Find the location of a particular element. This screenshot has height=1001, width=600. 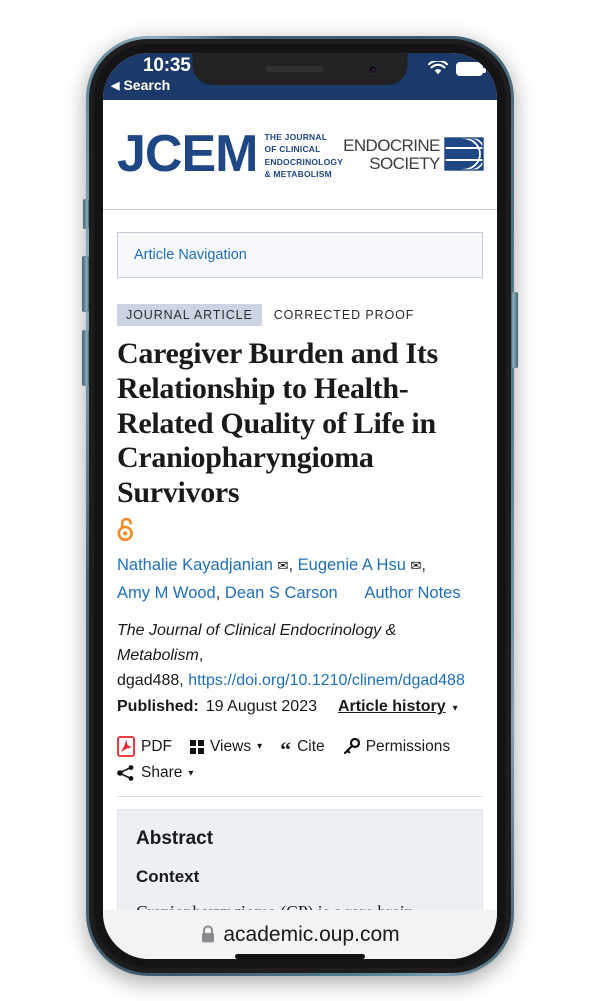

open-access-unlock-icon is located at coordinates (125, 529).